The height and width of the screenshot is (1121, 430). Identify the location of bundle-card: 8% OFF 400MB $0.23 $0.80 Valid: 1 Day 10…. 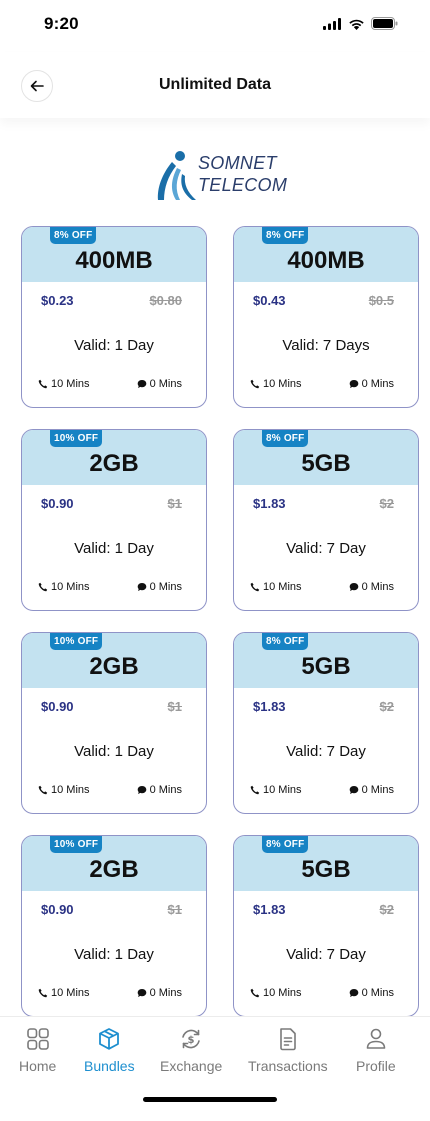
(114, 317).